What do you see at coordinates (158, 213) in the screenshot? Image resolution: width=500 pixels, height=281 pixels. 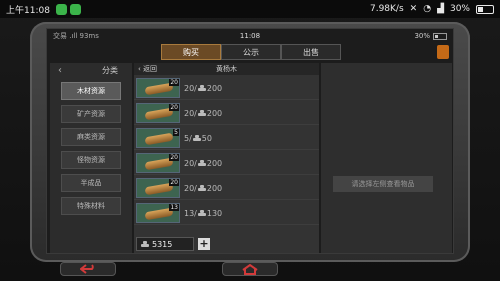 I see `item-thumbnail: 13` at bounding box center [158, 213].